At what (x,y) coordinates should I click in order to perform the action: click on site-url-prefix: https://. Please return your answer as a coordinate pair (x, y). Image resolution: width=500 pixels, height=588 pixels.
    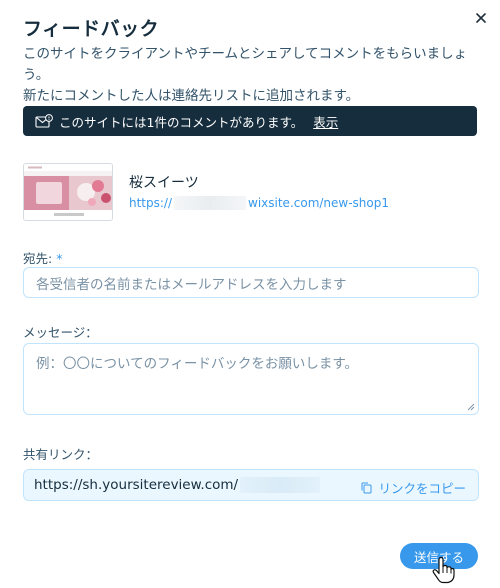
    Looking at the image, I should click on (151, 203).